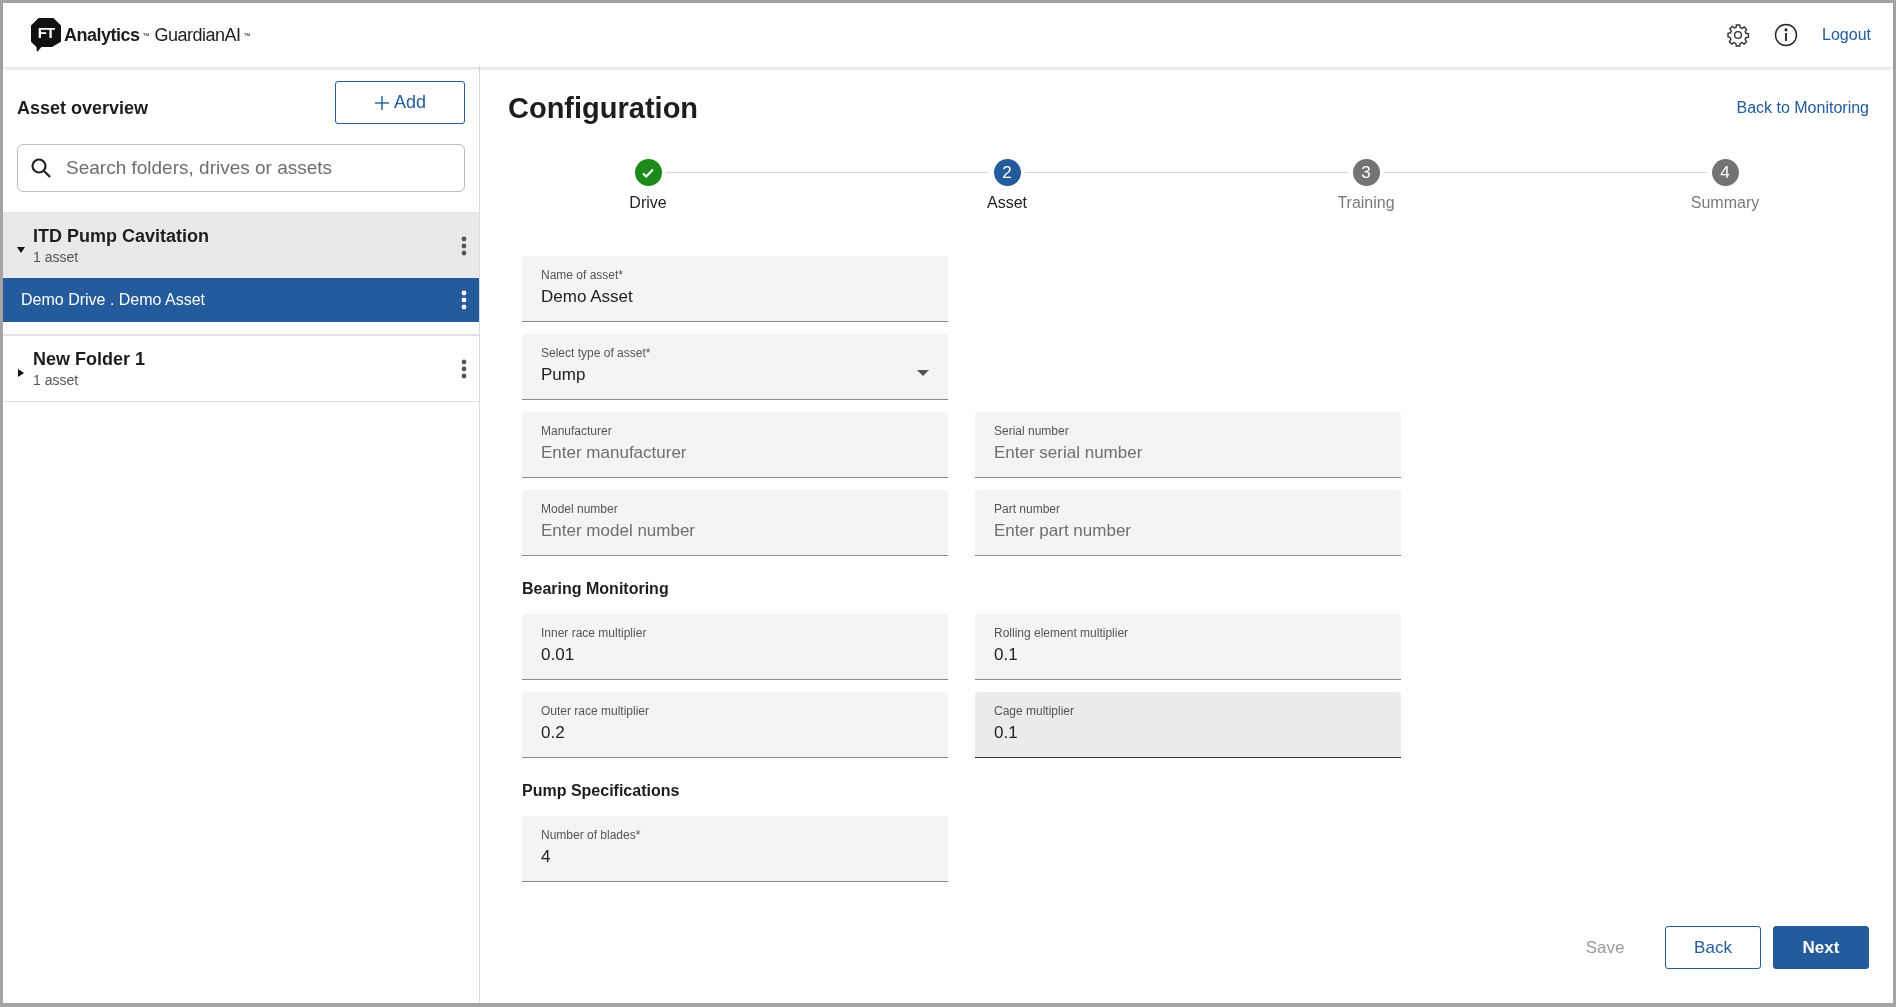  Describe the element at coordinates (735, 857) in the screenshot. I see `input-field: 4` at that location.